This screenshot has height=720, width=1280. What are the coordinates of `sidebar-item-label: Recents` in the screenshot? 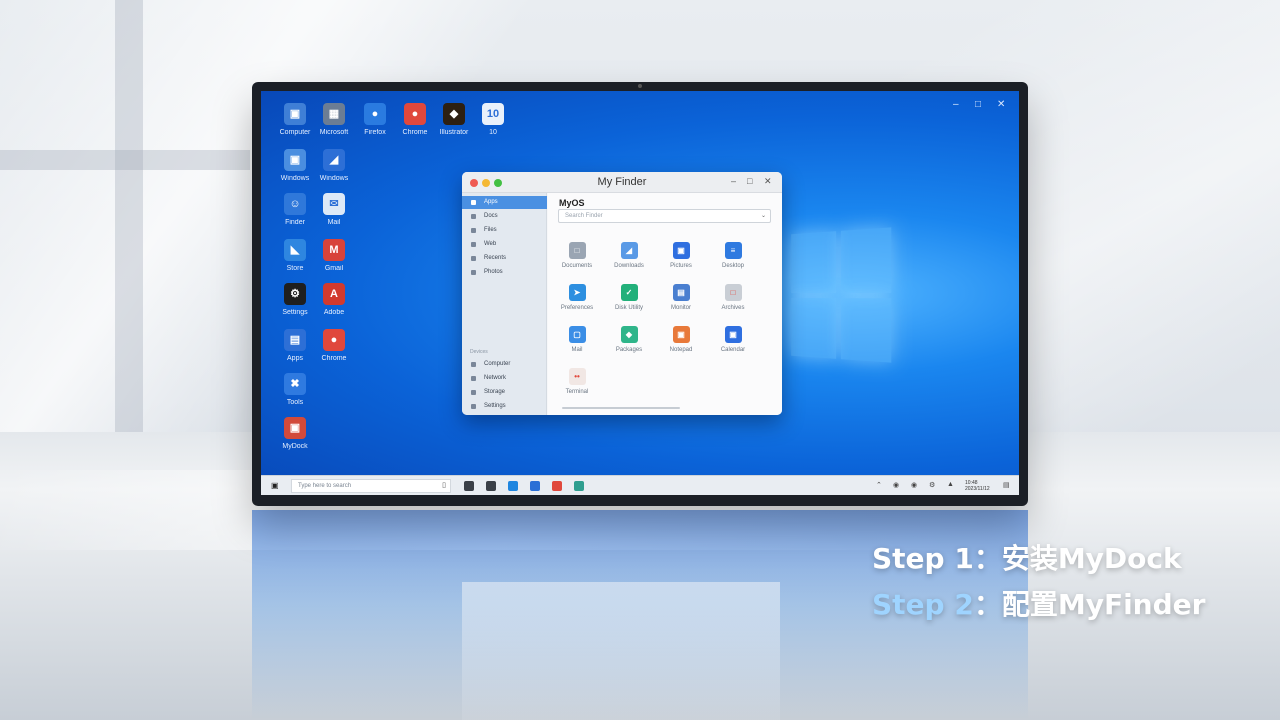 It's located at (495, 258).